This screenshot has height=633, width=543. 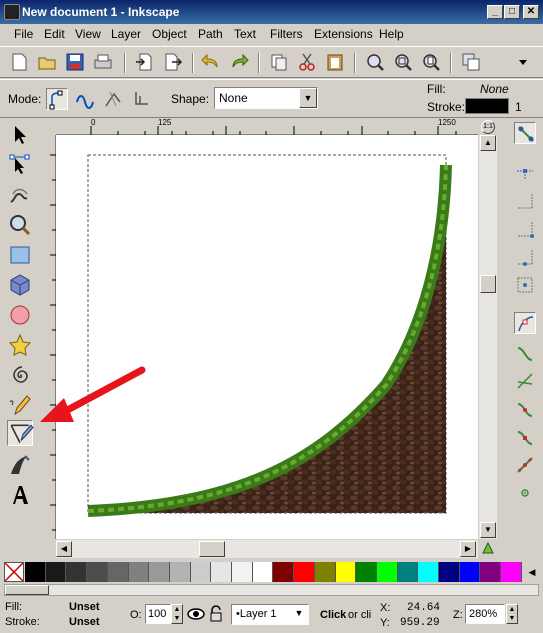 I want to click on horizontal-scroll-thumb, so click(x=212, y=549).